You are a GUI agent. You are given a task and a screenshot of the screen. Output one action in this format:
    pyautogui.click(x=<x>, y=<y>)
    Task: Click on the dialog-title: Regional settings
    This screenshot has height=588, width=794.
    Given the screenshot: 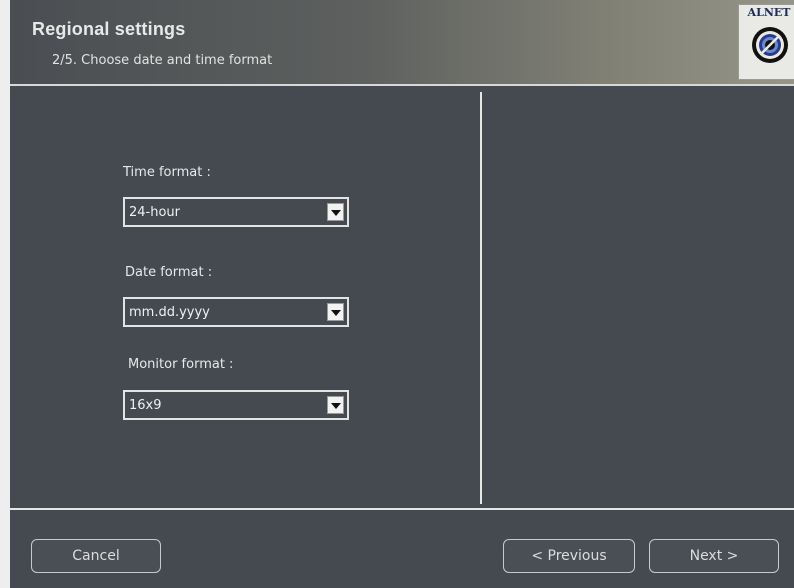 What is the action you would take?
    pyautogui.click(x=109, y=29)
    